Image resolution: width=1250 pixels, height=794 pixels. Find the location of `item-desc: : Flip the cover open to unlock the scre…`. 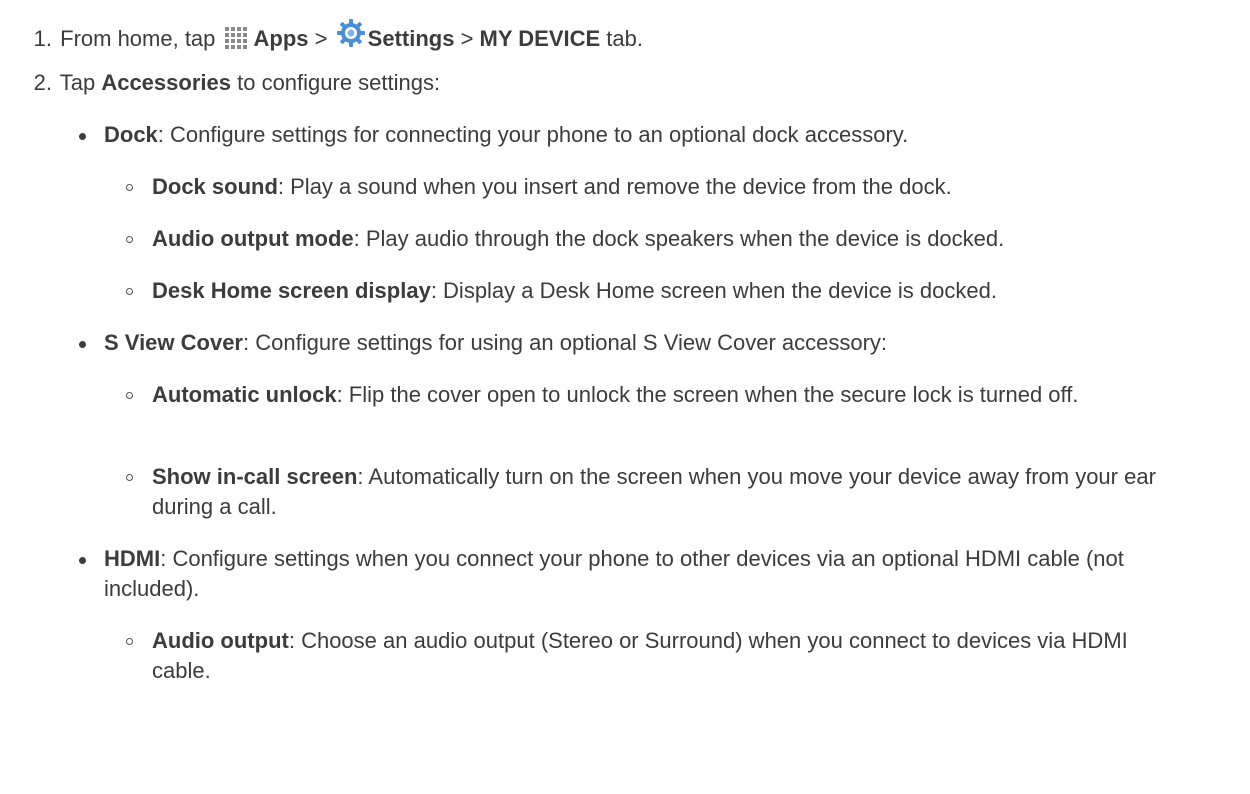

item-desc: : Flip the cover open to unlock the scre… is located at coordinates (707, 394).